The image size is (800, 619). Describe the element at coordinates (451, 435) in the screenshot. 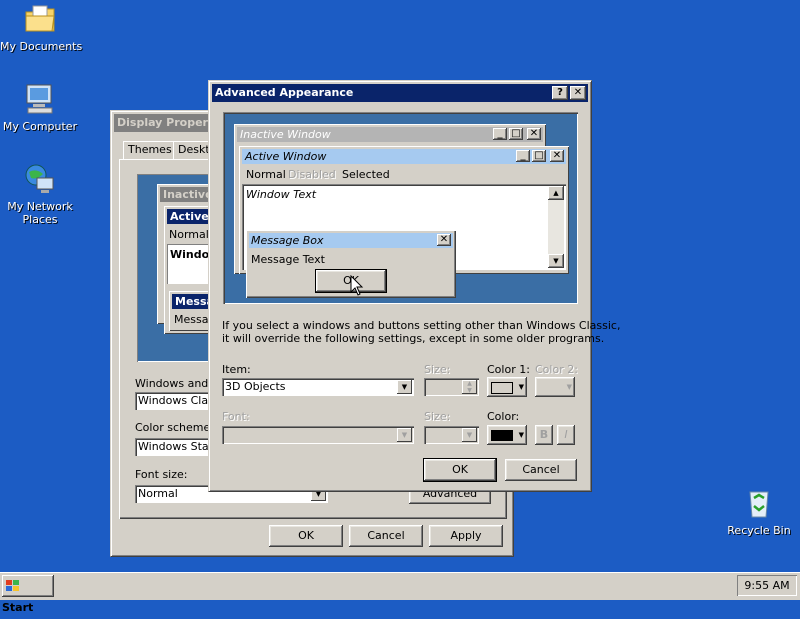

I see `font-size-select: ▼` at that location.